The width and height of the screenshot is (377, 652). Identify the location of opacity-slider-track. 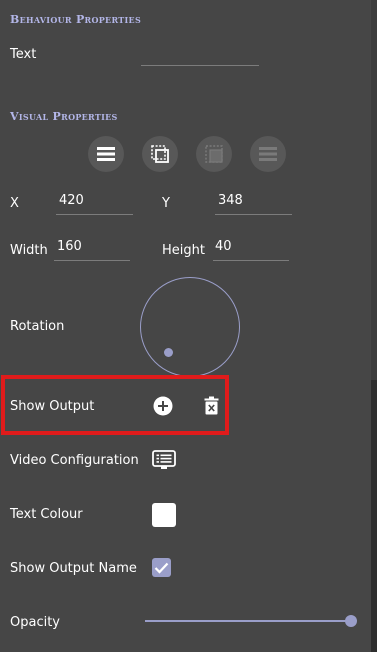
(248, 621).